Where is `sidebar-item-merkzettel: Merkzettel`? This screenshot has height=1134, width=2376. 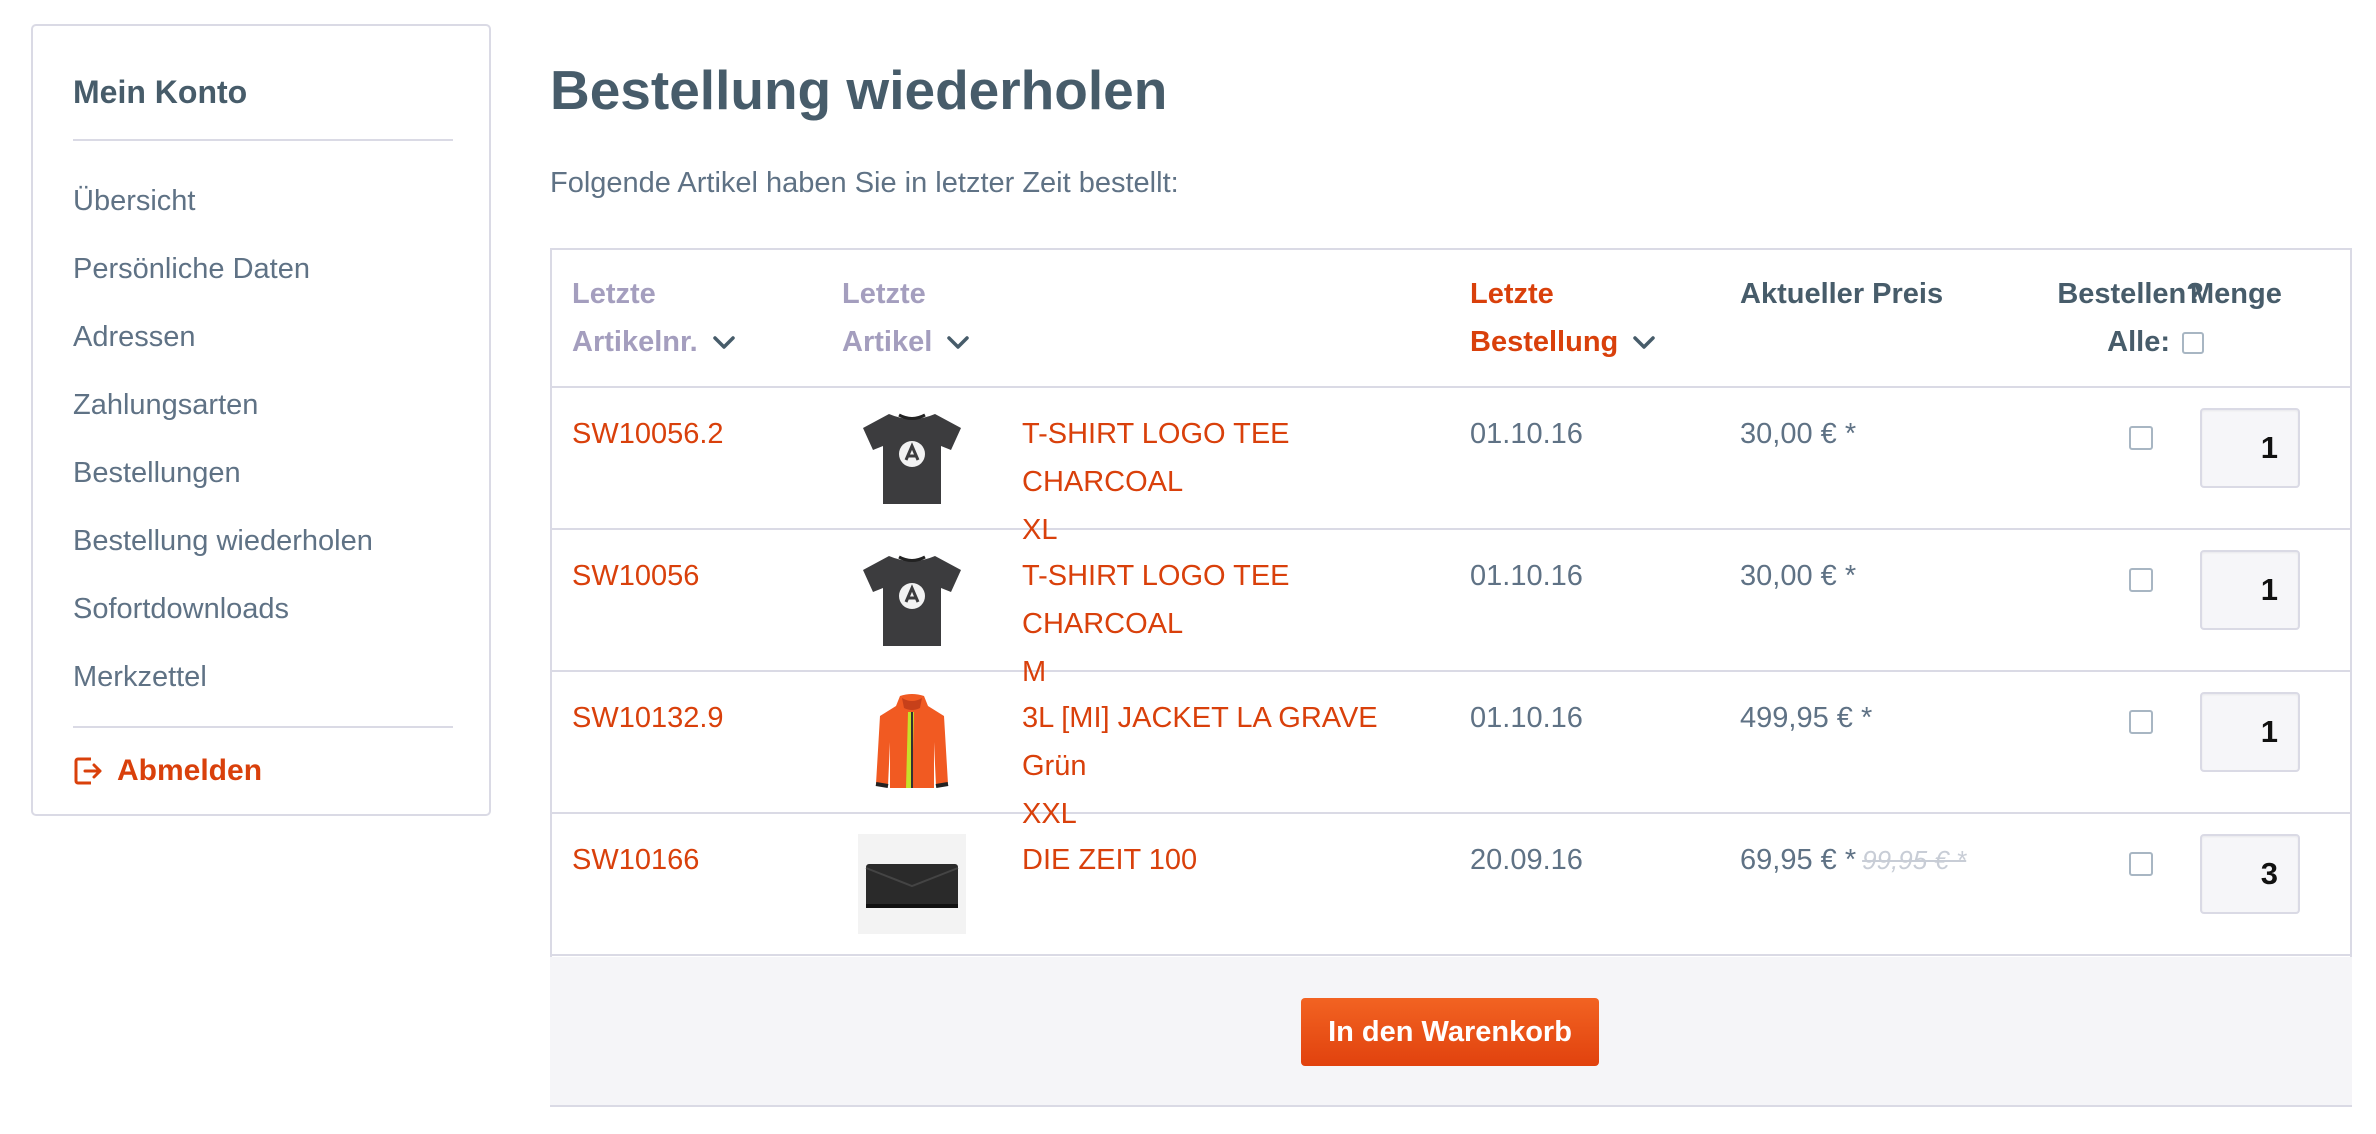 sidebar-item-merkzettel: Merkzettel is located at coordinates (223, 694).